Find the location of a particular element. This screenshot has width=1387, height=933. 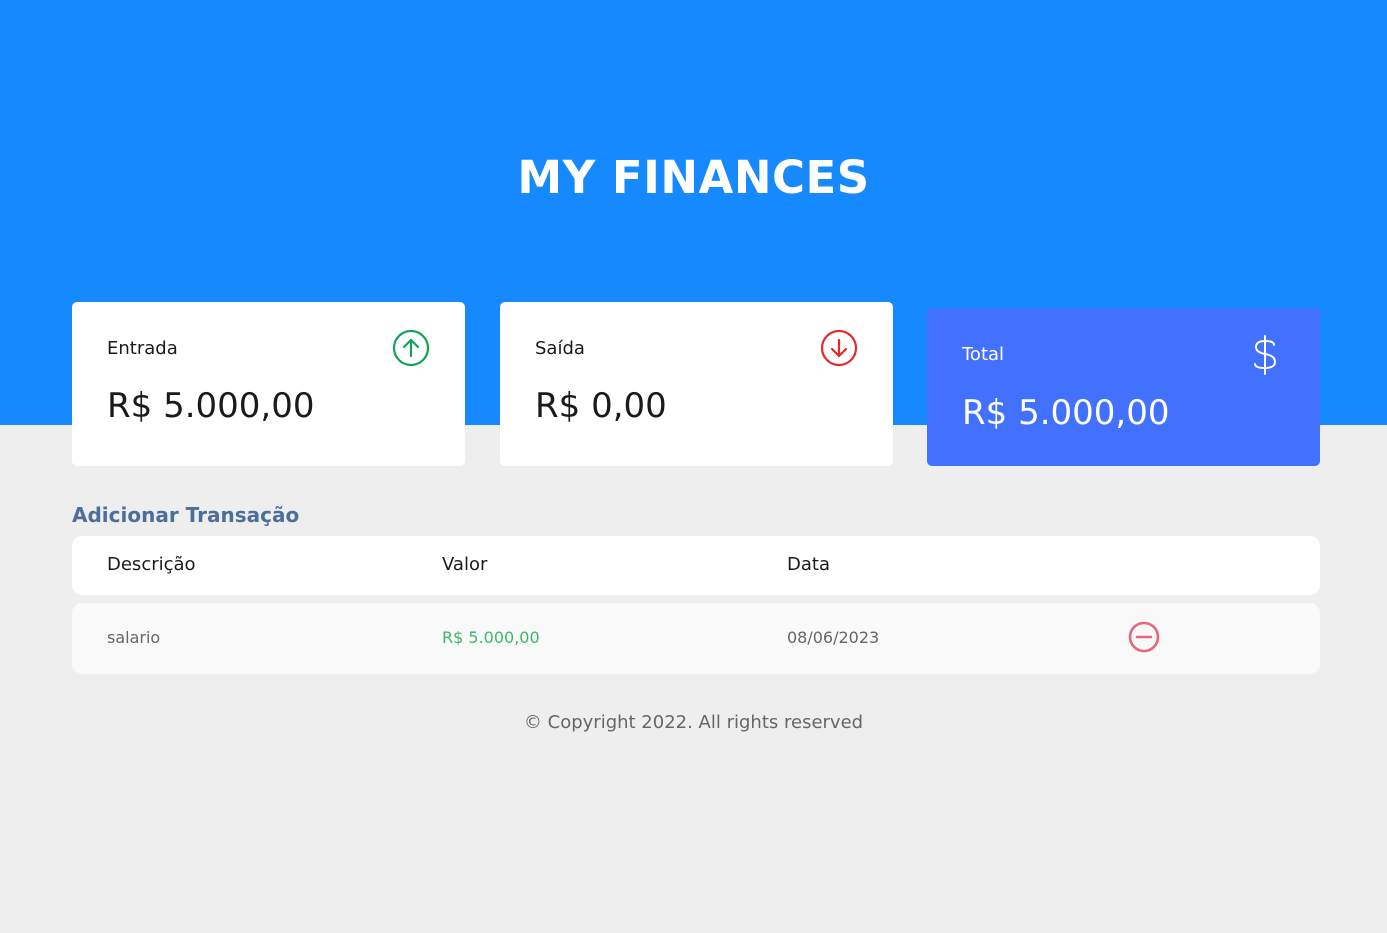

column-header-date: Data is located at coordinates (808, 564).